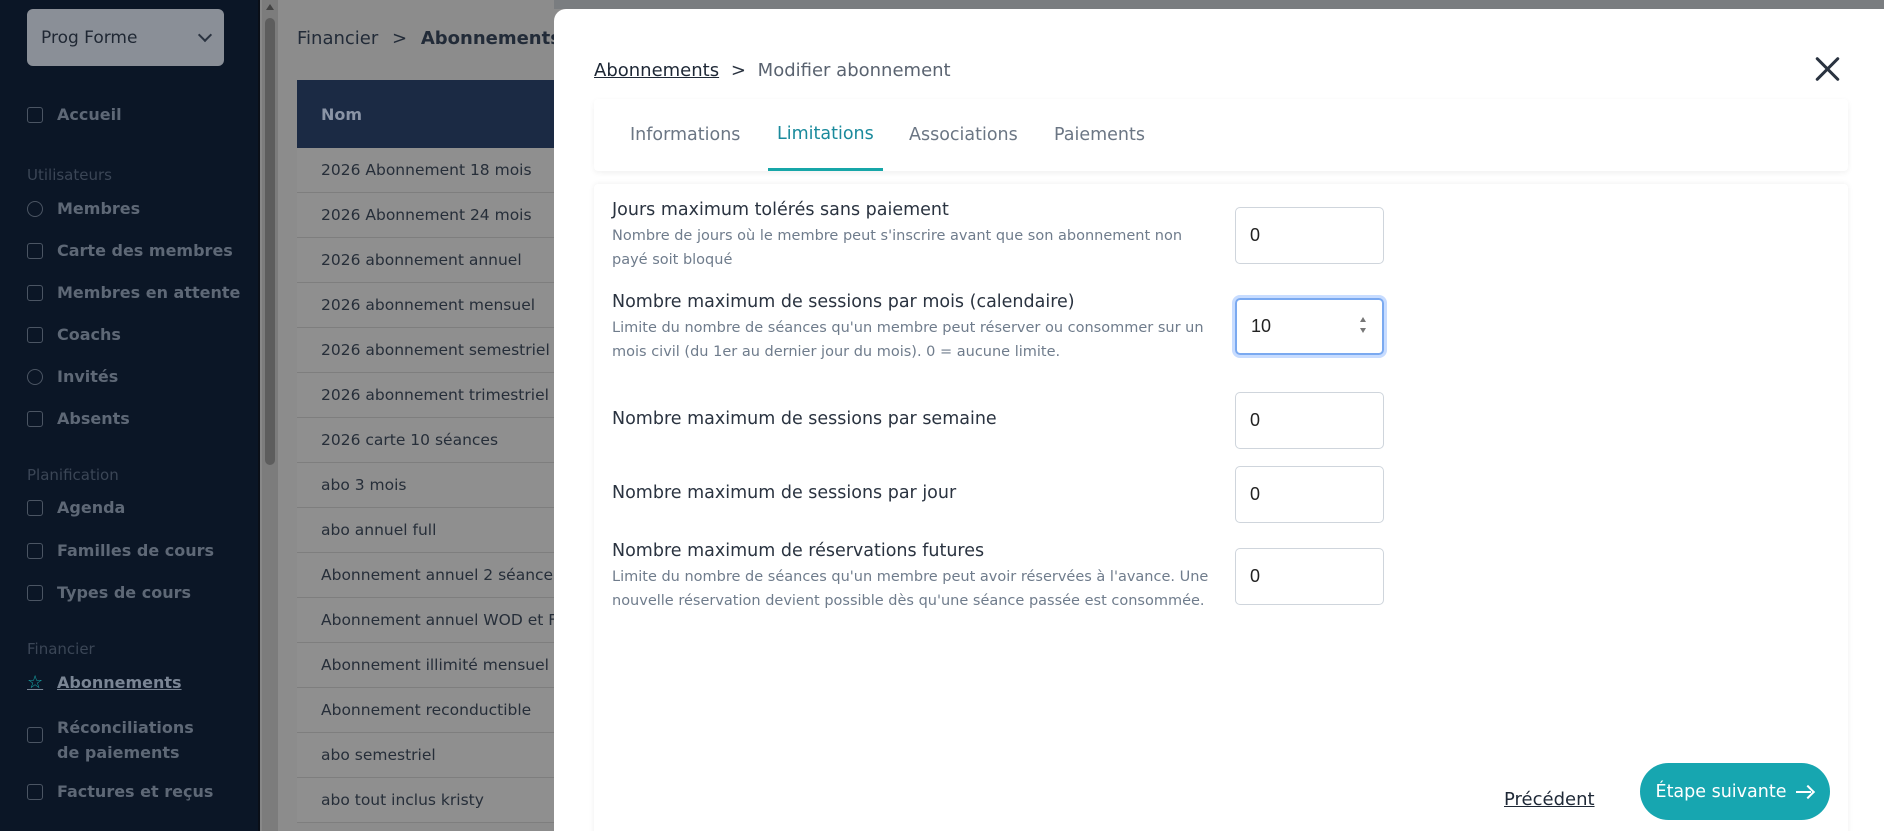  I want to click on table-row: Abonnement illimité mensuel, so click(432, 665).